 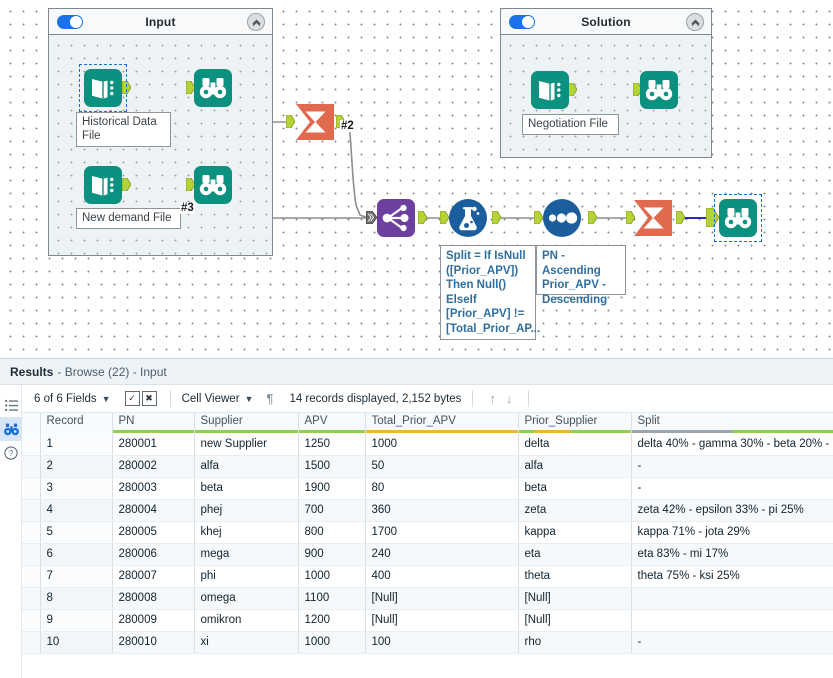 What do you see at coordinates (153, 423) in the screenshot?
I see `column-header-pn: PN` at bounding box center [153, 423].